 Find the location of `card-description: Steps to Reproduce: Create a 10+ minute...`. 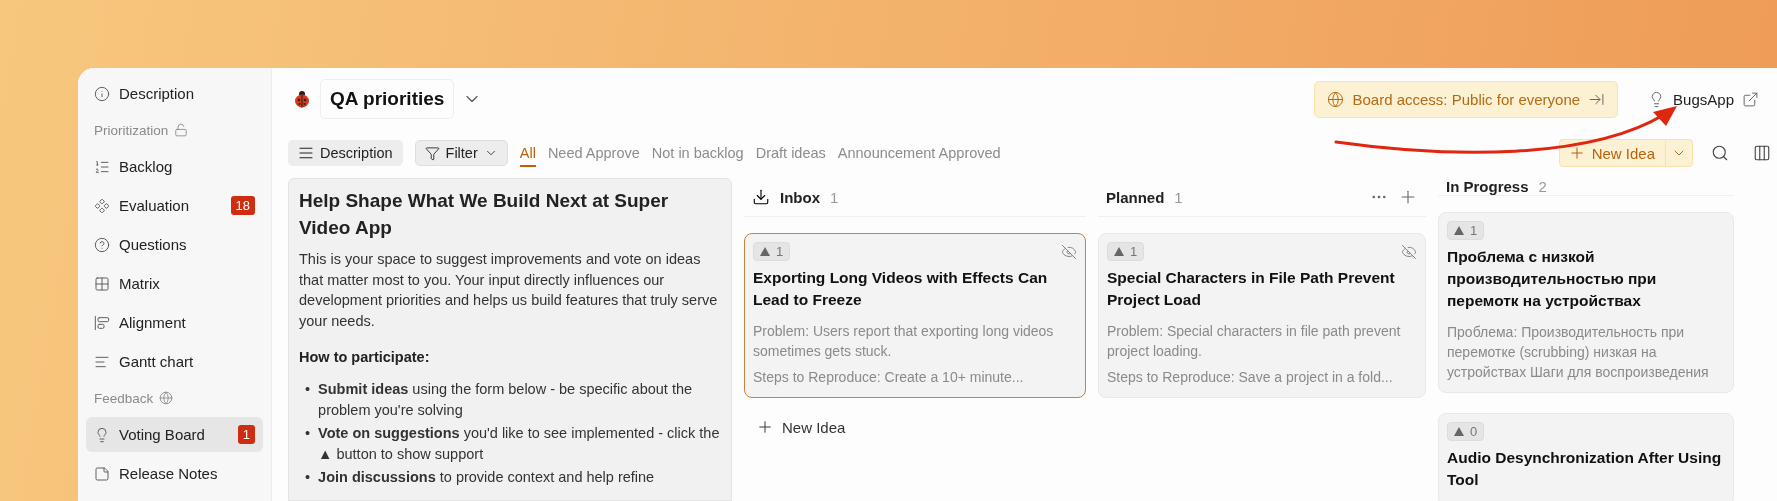

card-description: Steps to Reproduce: Create a 10+ minute... is located at coordinates (889, 377).